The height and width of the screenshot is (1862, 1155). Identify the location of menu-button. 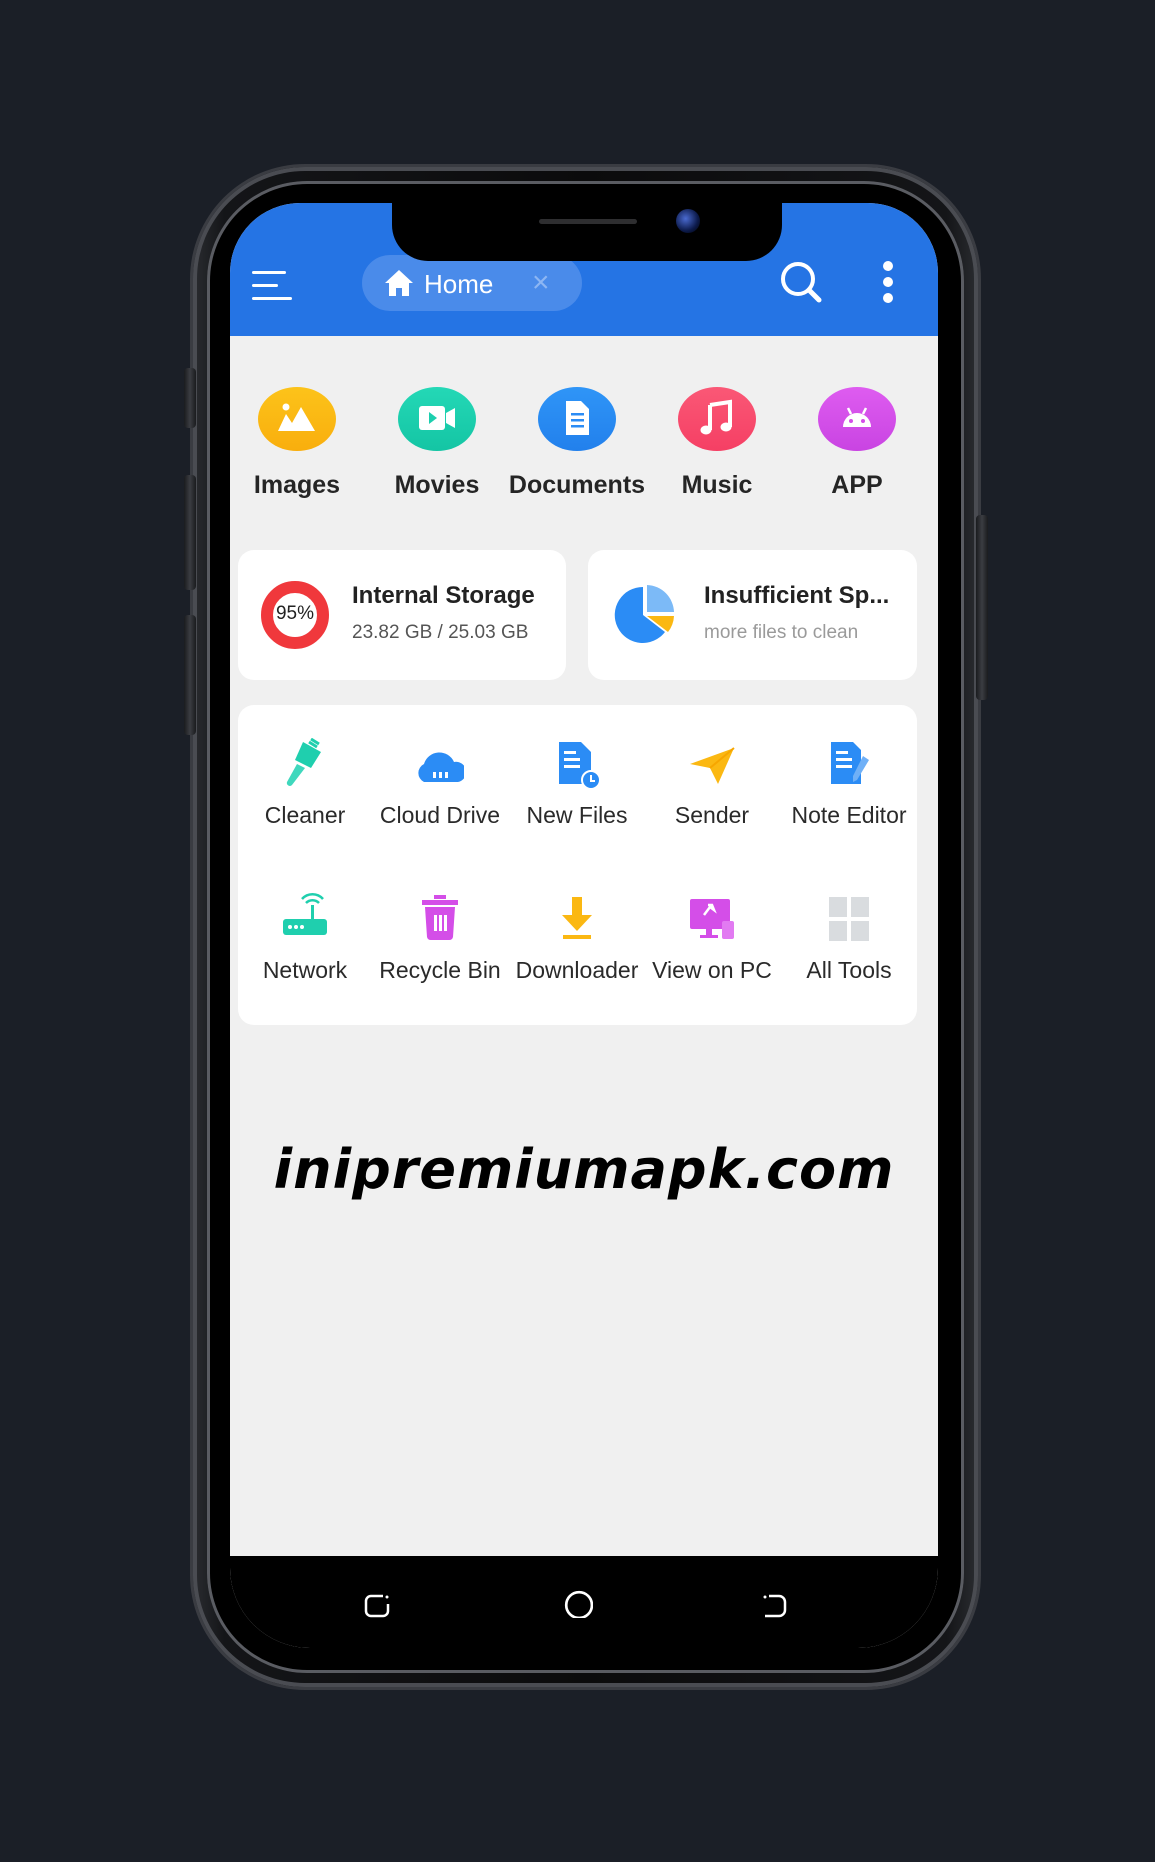
(274, 286).